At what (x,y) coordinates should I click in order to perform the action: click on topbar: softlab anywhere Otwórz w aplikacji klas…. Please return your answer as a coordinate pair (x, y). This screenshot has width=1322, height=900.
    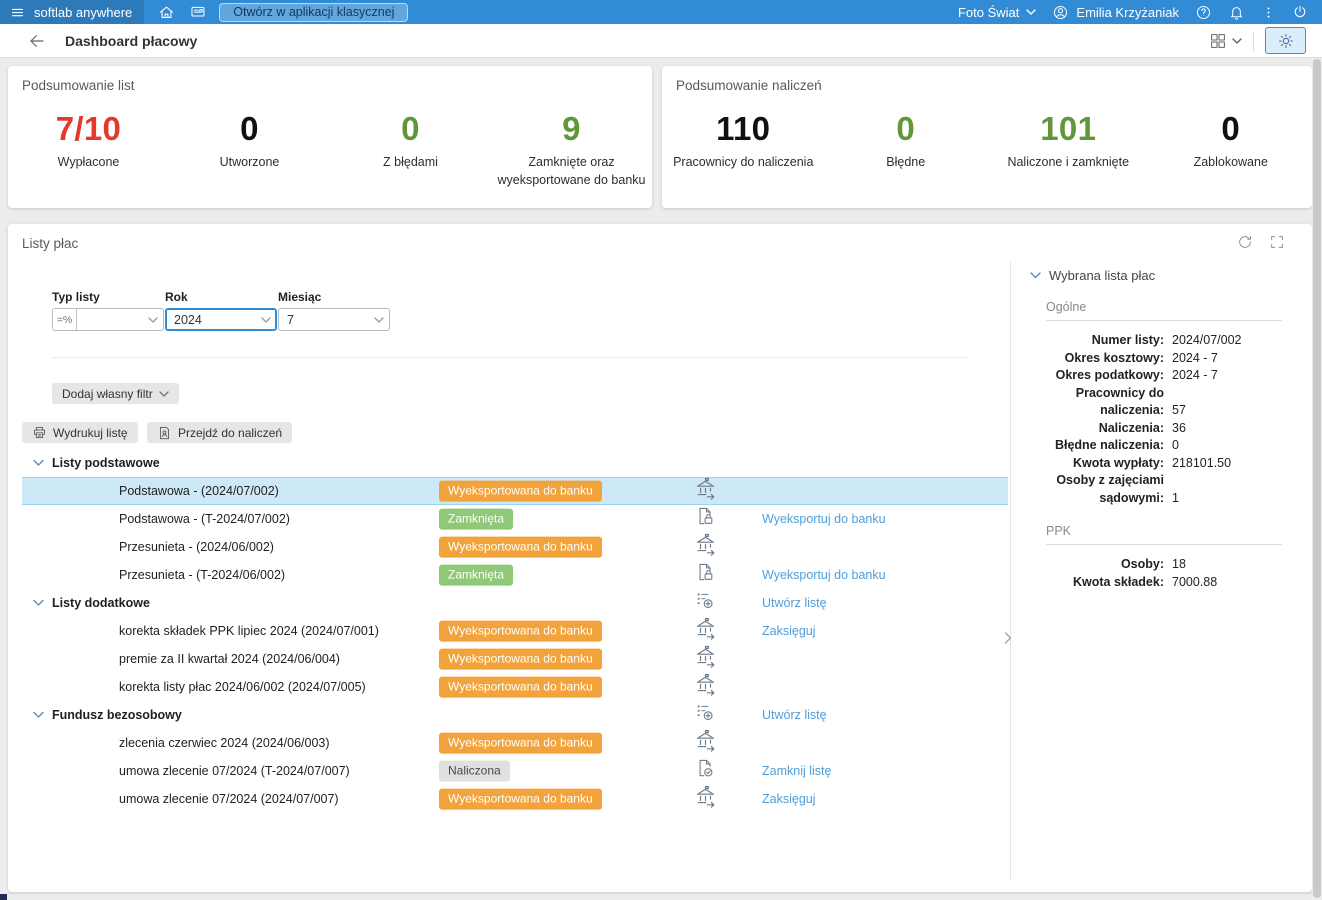
    Looking at the image, I should click on (661, 12).